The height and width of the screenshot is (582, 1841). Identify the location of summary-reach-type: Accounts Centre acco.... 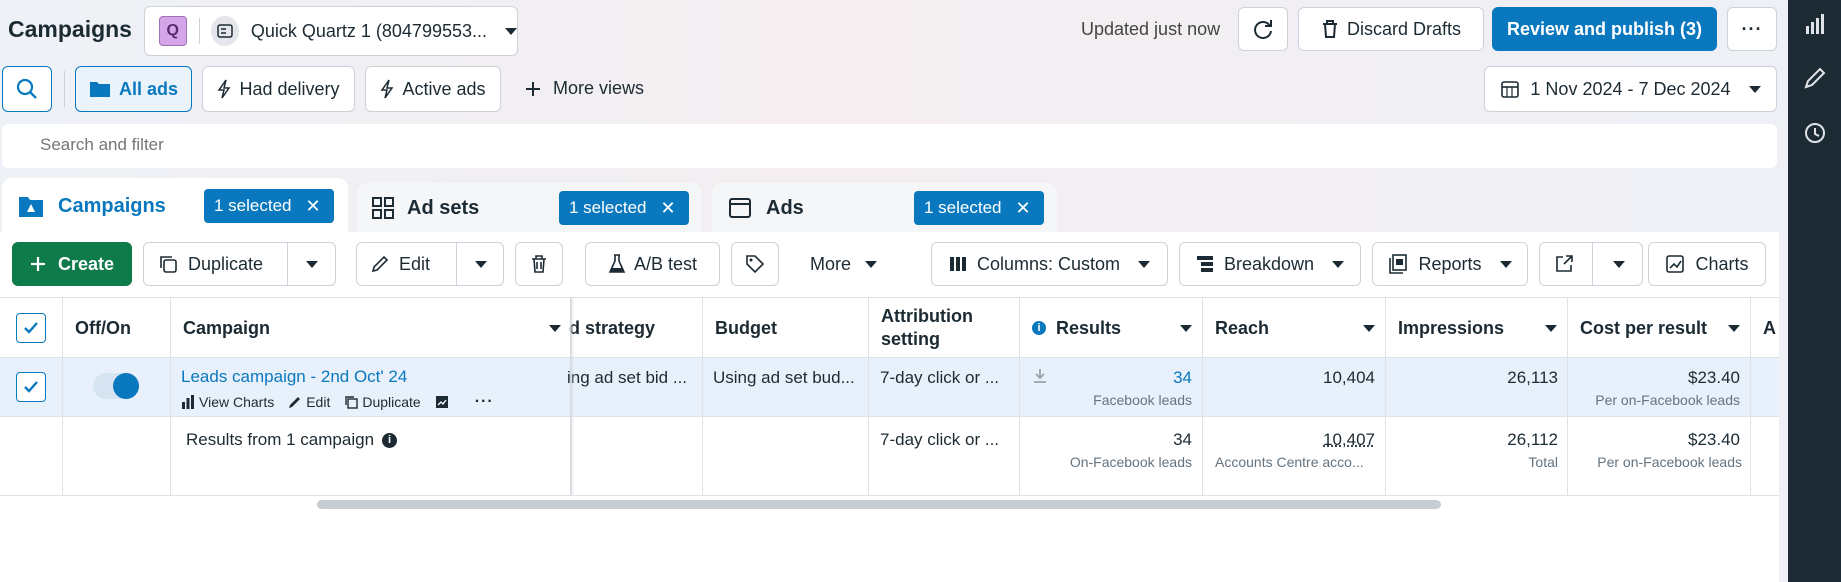
(1289, 462).